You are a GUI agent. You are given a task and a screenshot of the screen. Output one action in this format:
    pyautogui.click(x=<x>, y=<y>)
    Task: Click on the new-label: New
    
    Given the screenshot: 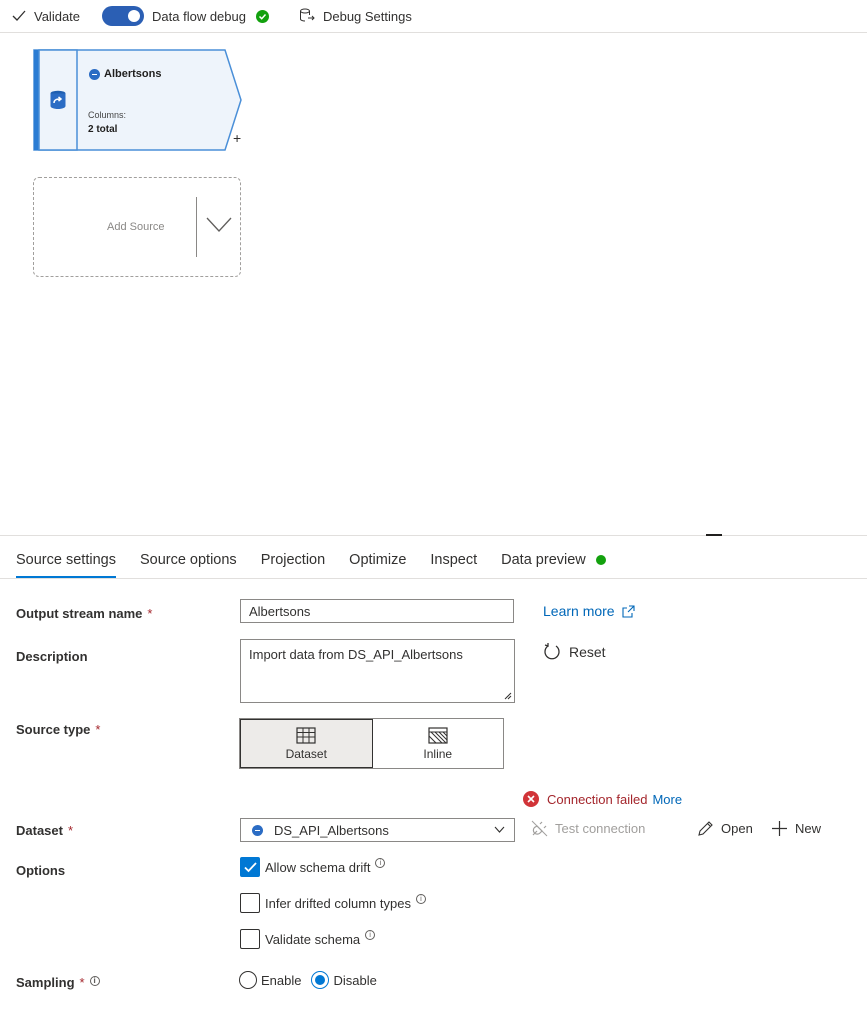 What is the action you would take?
    pyautogui.click(x=808, y=828)
    